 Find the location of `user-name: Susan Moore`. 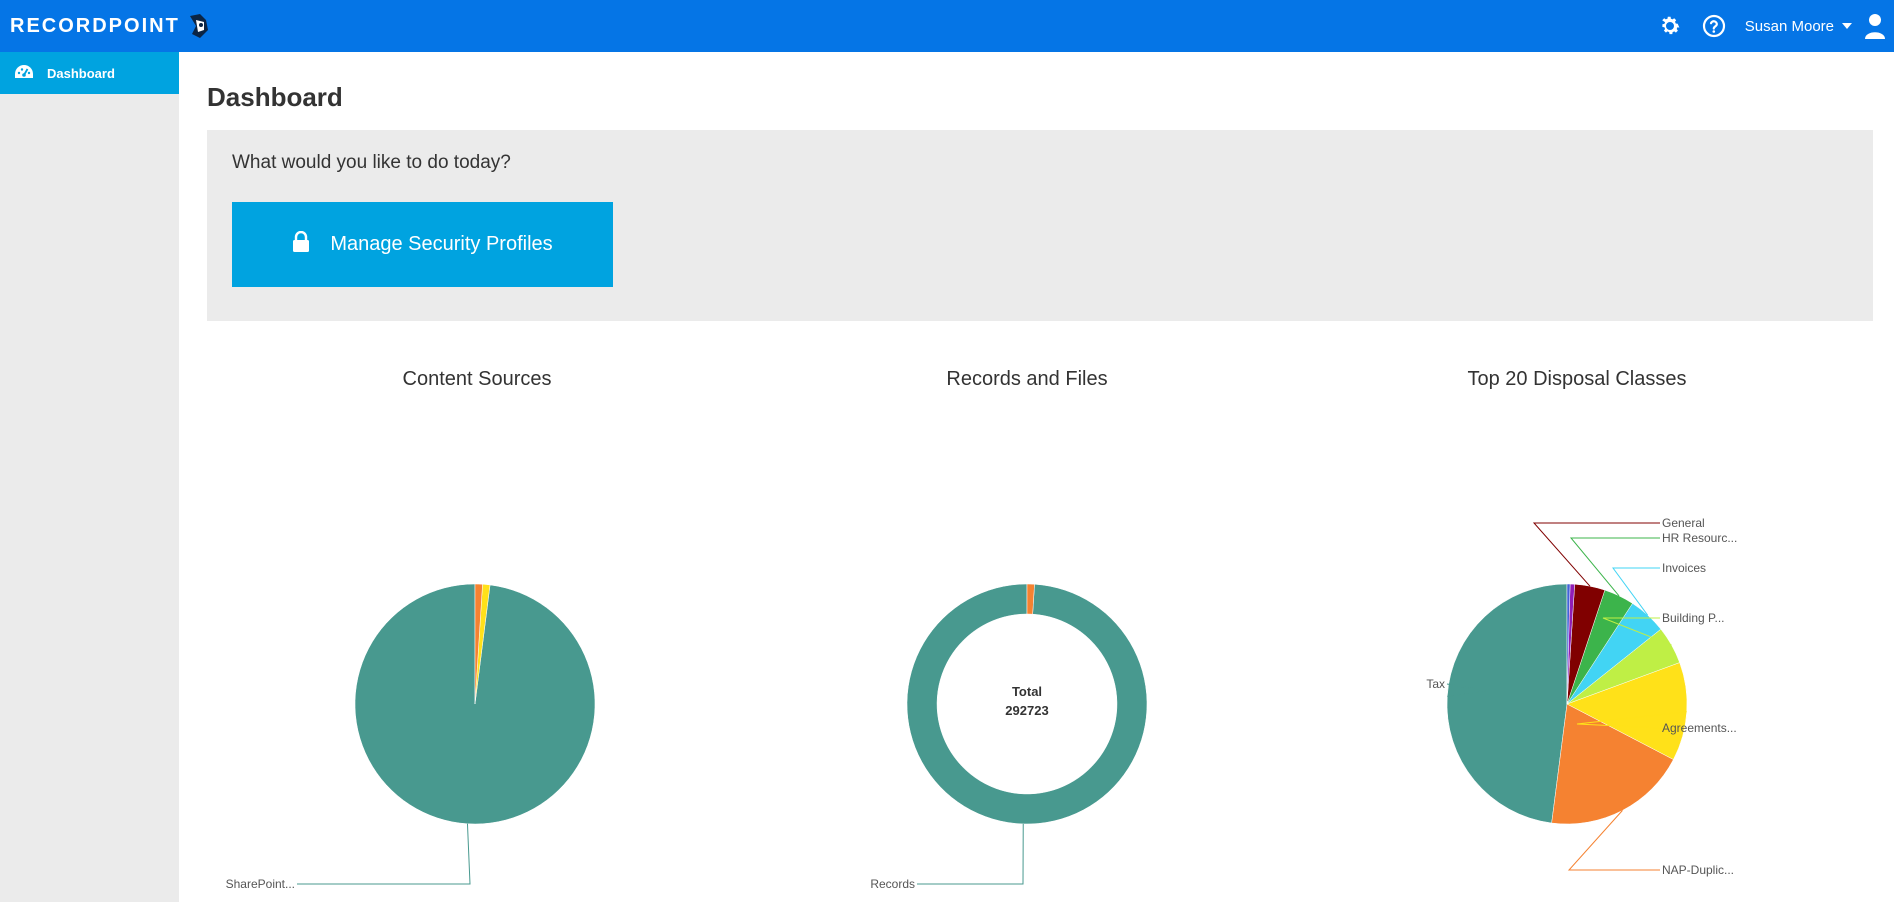

user-name: Susan Moore is located at coordinates (1789, 26).